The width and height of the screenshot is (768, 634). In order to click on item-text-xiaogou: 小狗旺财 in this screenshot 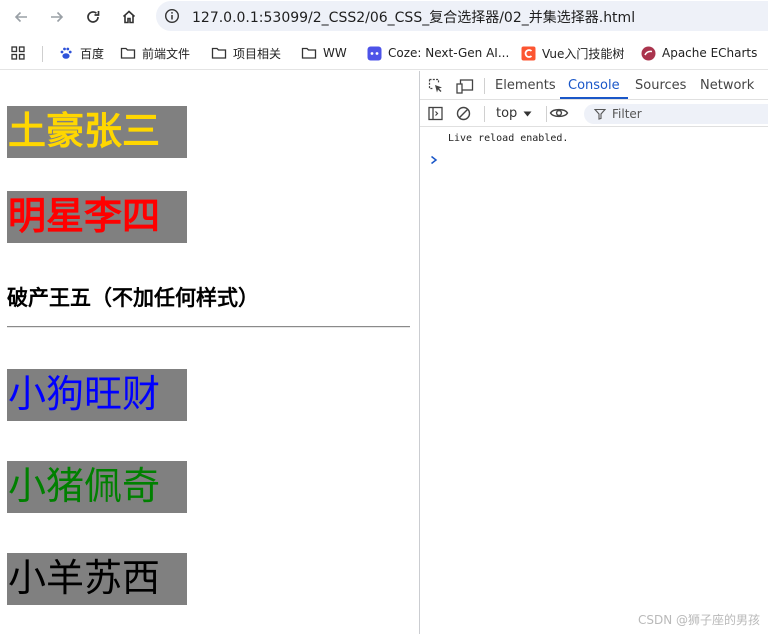, I will do `click(84, 394)`.